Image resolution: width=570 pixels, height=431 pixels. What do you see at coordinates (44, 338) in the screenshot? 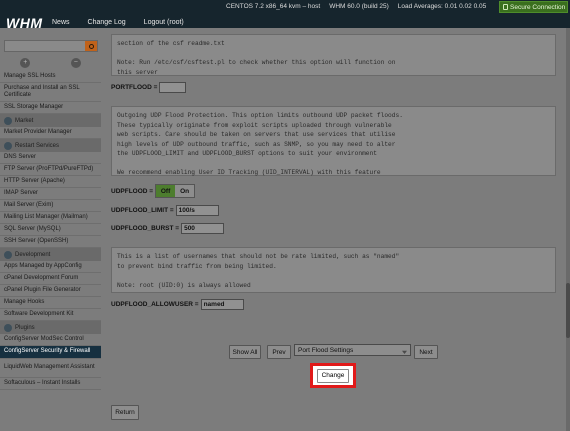
I see `sidebar-item-label: ConfigServer ModSec Control` at bounding box center [44, 338].